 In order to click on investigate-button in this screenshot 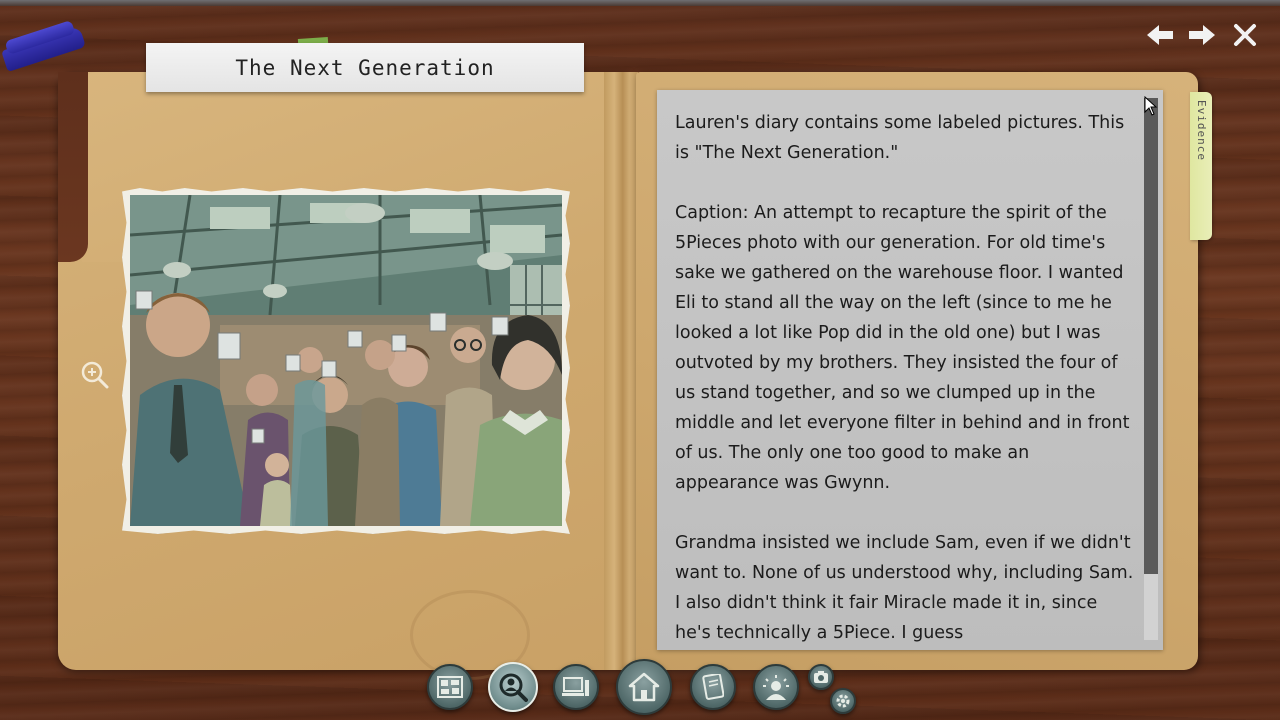, I will do `click(513, 687)`.